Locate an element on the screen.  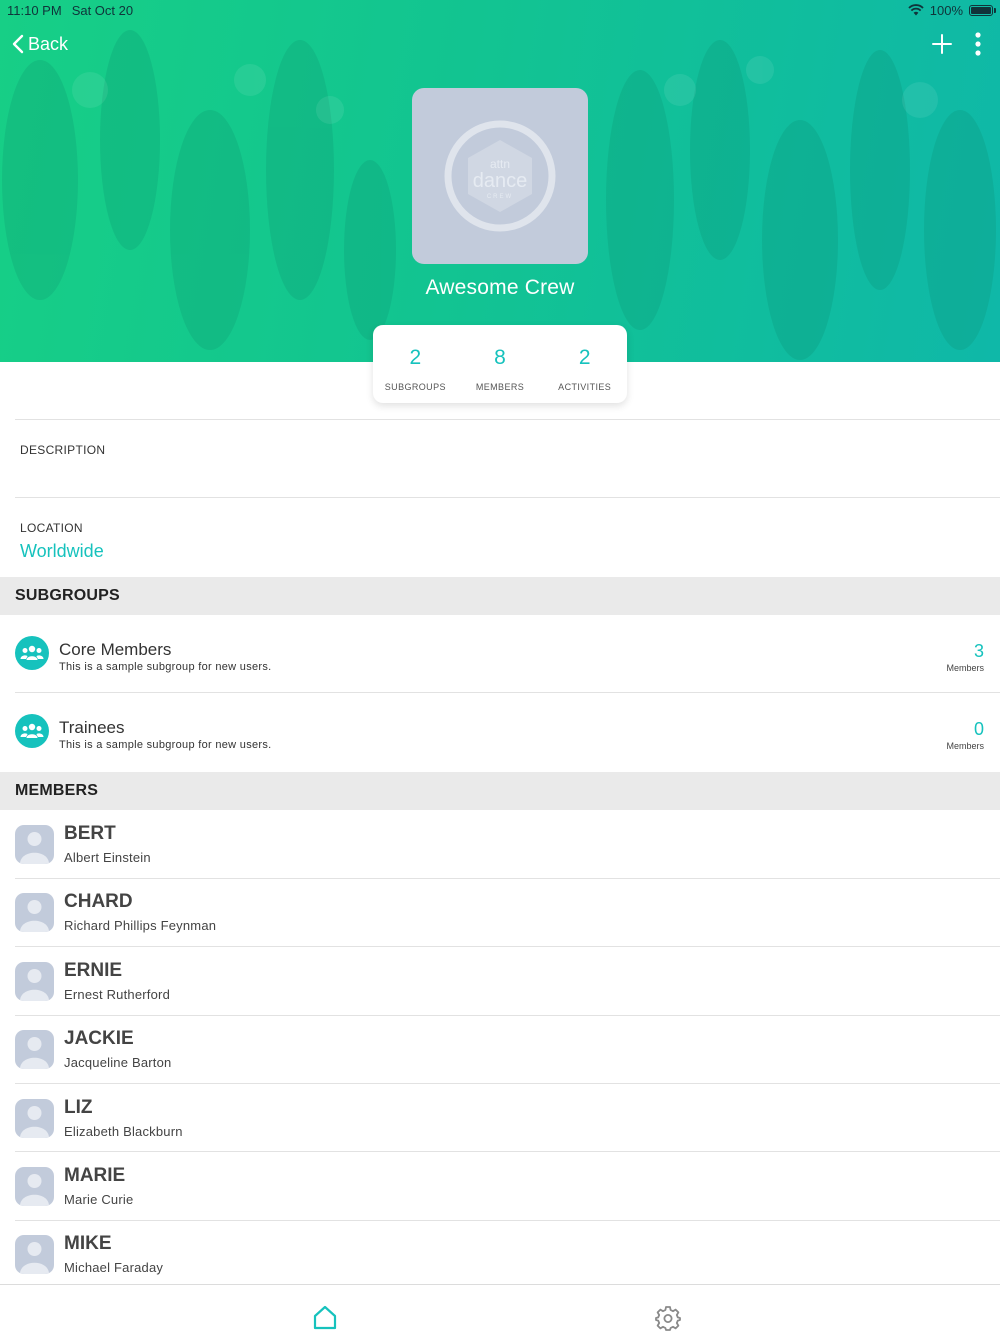
stat-label: SUBGROUPS is located at coordinates (415, 387).